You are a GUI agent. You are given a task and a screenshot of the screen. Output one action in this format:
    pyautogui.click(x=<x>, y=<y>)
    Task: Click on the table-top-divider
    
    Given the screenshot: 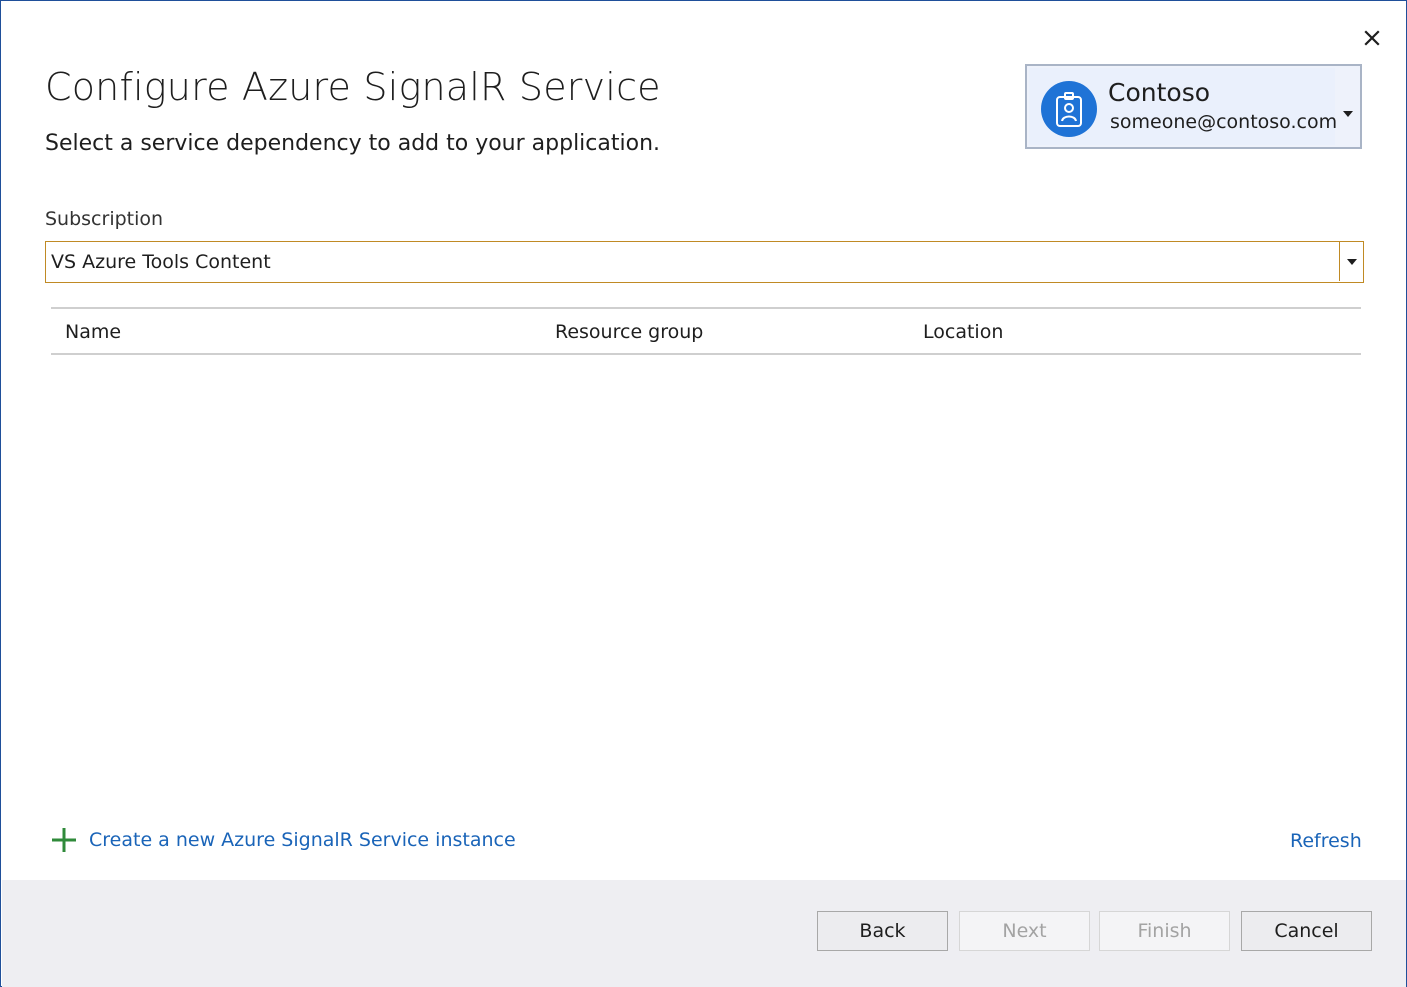 What is the action you would take?
    pyautogui.click(x=706, y=308)
    